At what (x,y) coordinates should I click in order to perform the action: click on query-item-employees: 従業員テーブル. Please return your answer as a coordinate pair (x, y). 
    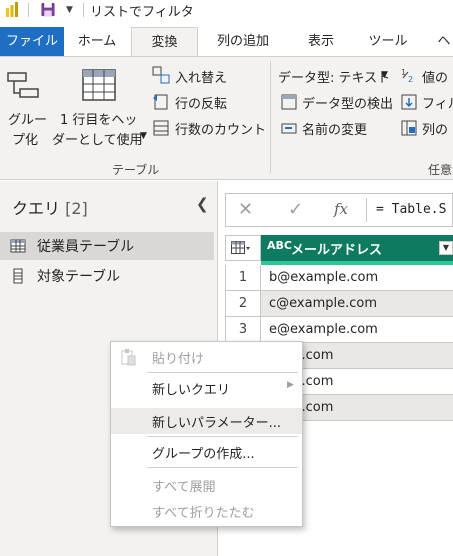
    Looking at the image, I should click on (107, 246).